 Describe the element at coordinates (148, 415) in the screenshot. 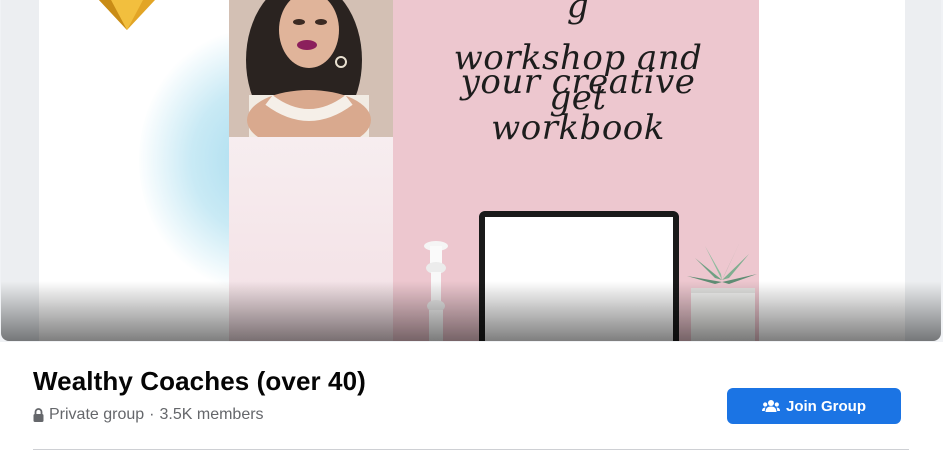

I see `group-meta: Private group · 3.5K members` at that location.